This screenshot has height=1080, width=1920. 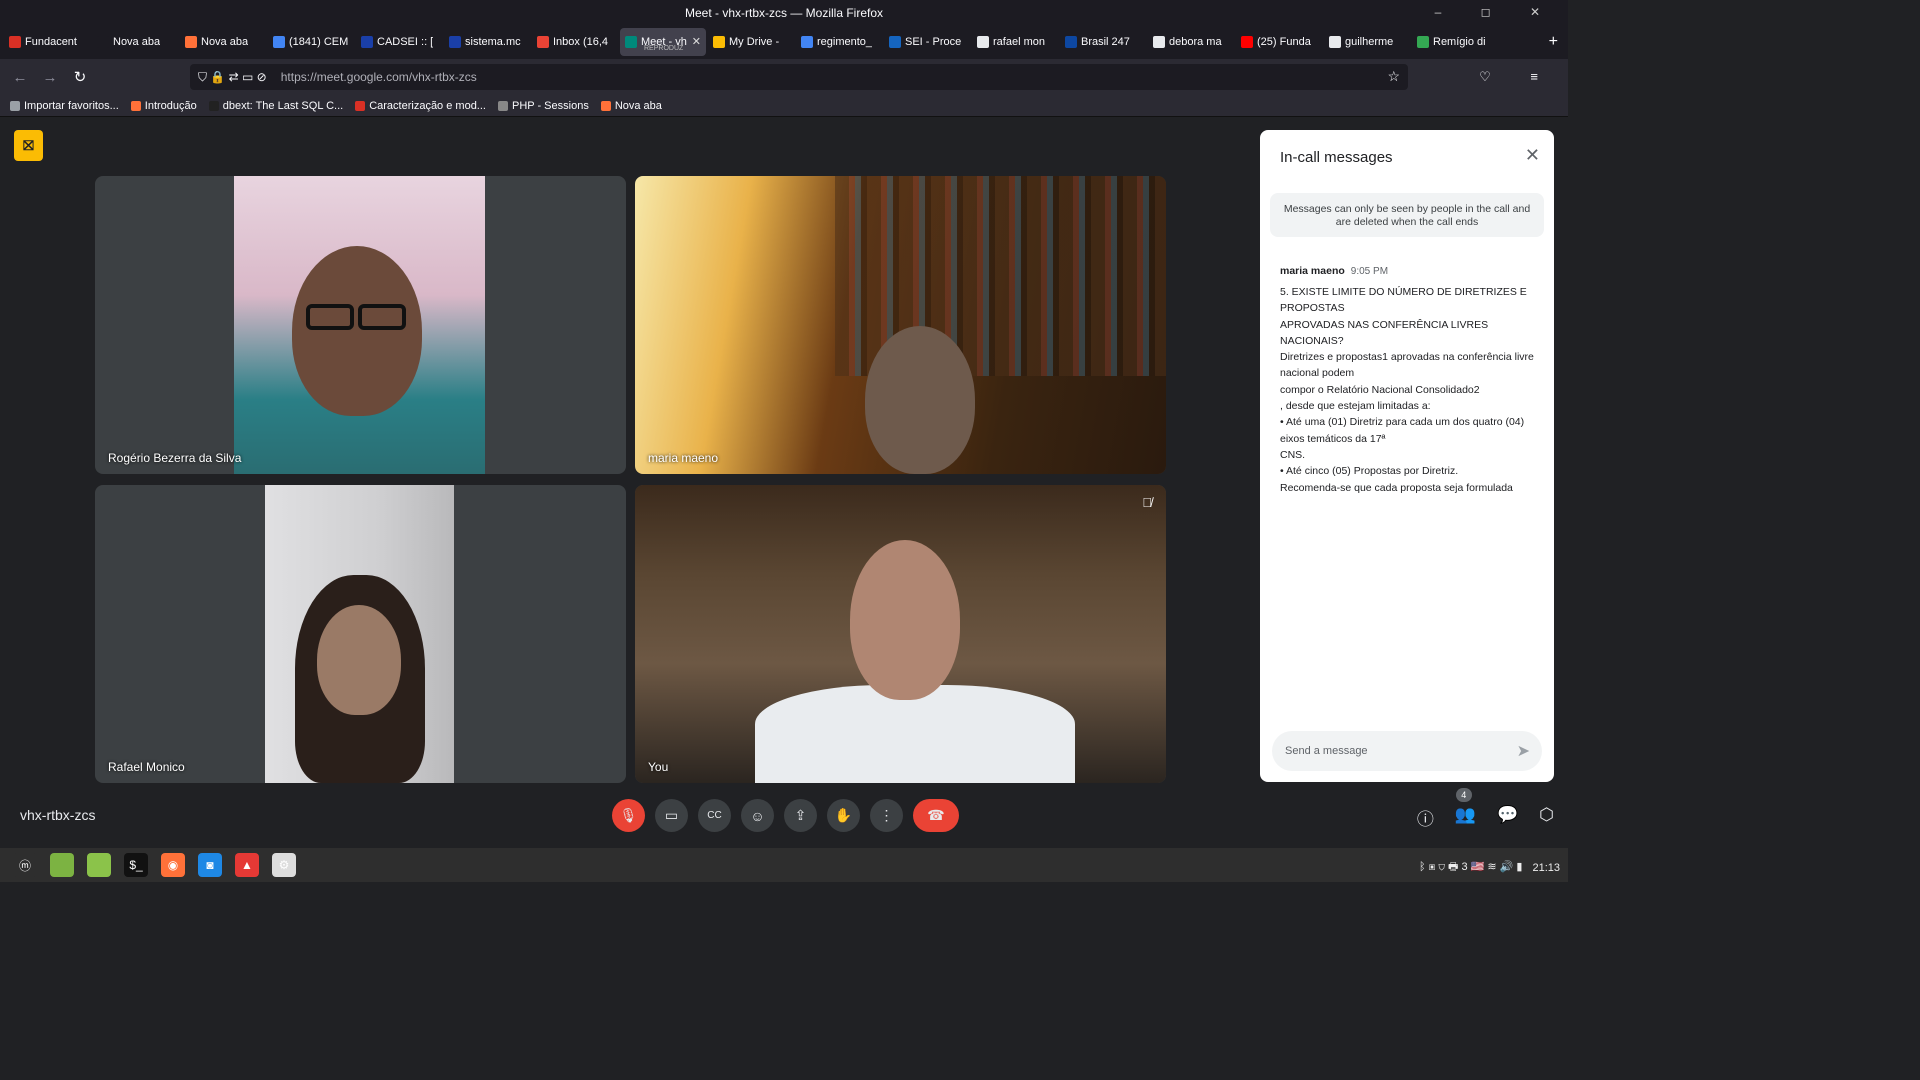 I want to click on window-controls: – ◻ ✕, so click(x=1496, y=12).